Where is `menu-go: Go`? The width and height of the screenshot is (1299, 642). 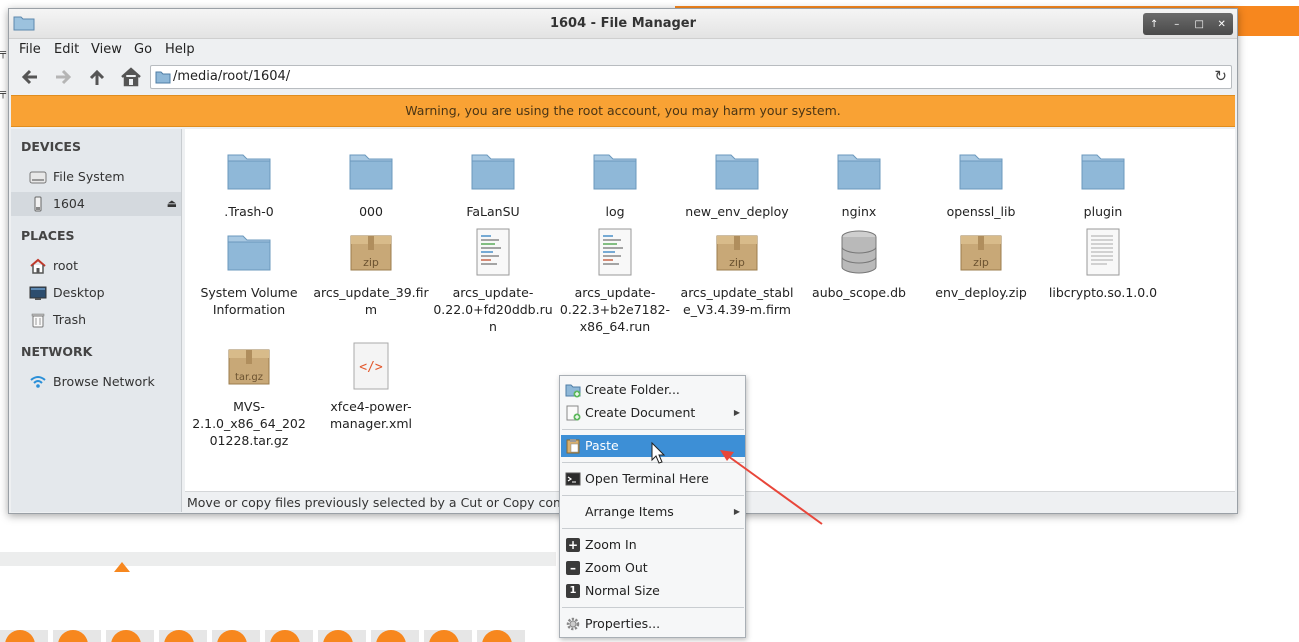
menu-go: Go is located at coordinates (143, 49).